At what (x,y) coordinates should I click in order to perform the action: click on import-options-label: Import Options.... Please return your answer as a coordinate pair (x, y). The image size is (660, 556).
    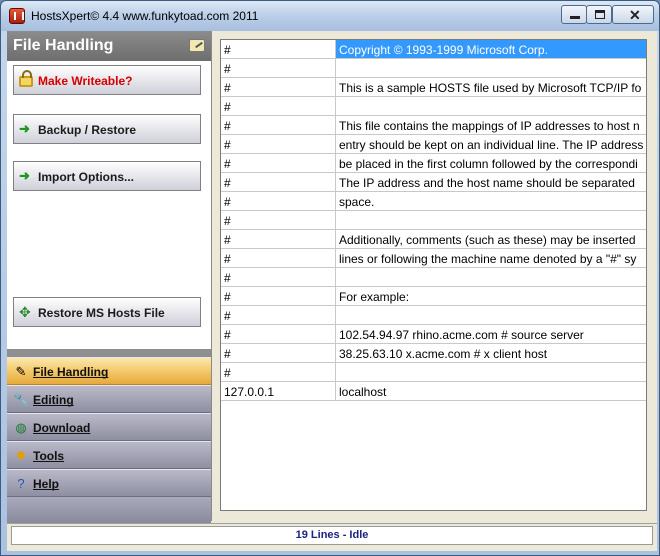
    Looking at the image, I should click on (86, 177).